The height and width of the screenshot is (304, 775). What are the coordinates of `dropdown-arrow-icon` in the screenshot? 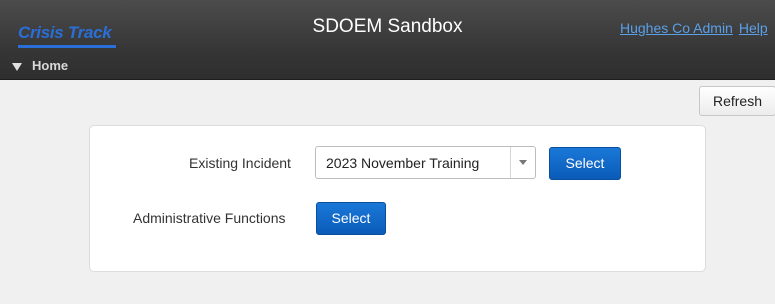 It's located at (523, 162).